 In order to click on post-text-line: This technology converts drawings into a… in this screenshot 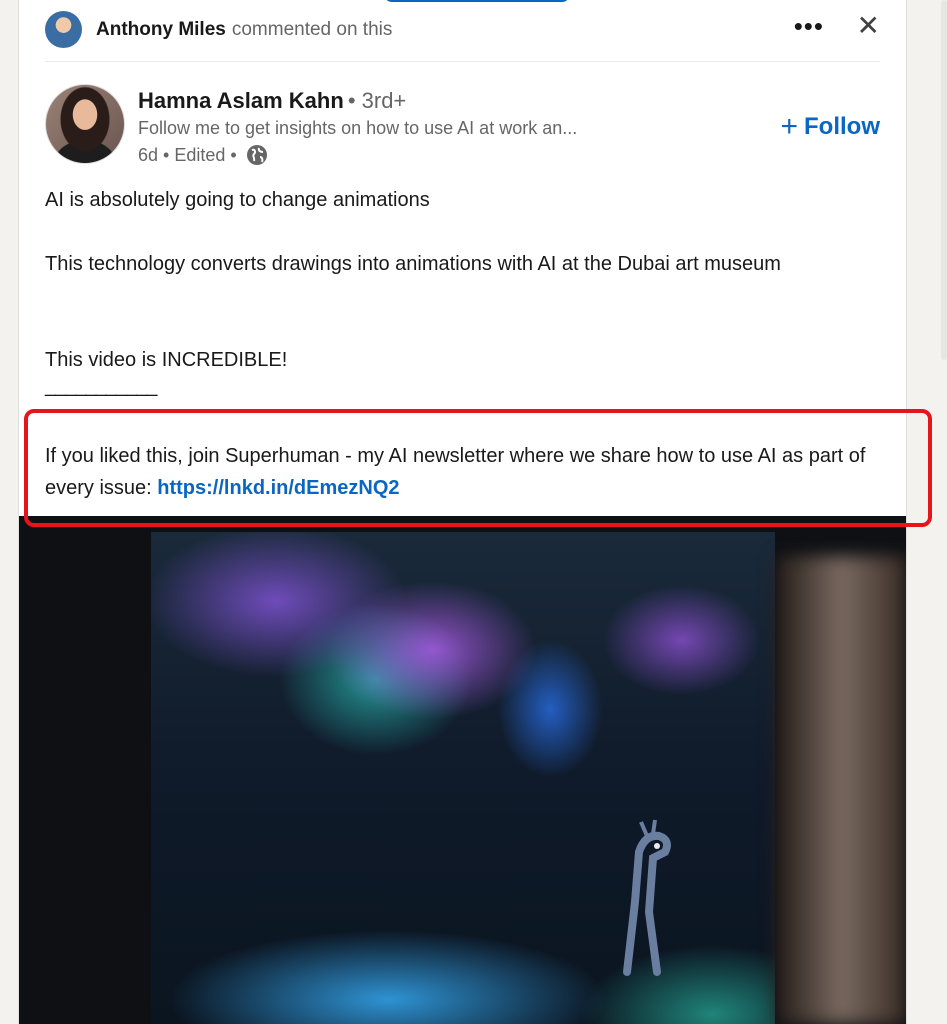, I will do `click(413, 264)`.